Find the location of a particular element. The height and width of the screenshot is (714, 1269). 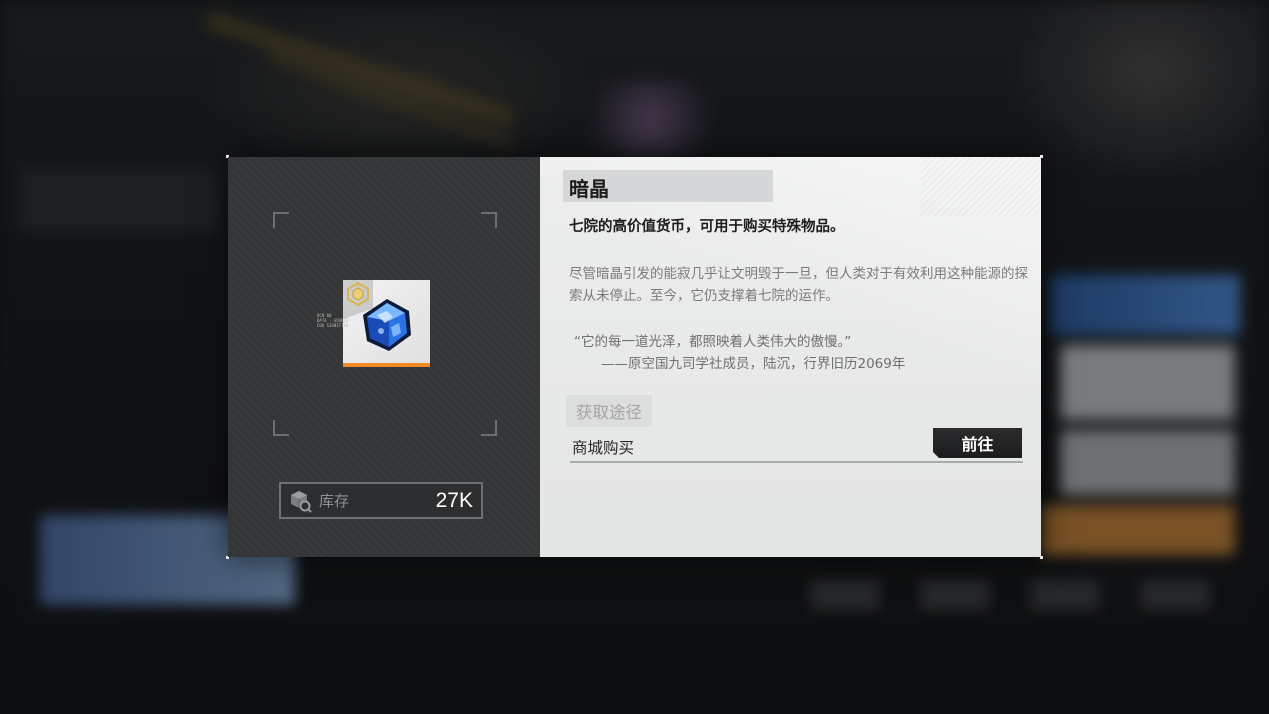

rarity-bar is located at coordinates (386, 365).